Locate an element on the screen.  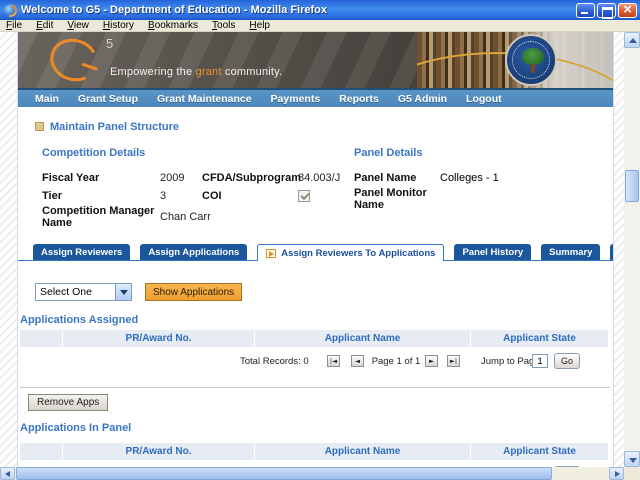
fiscal-year-value: 2009 is located at coordinates (172, 177).